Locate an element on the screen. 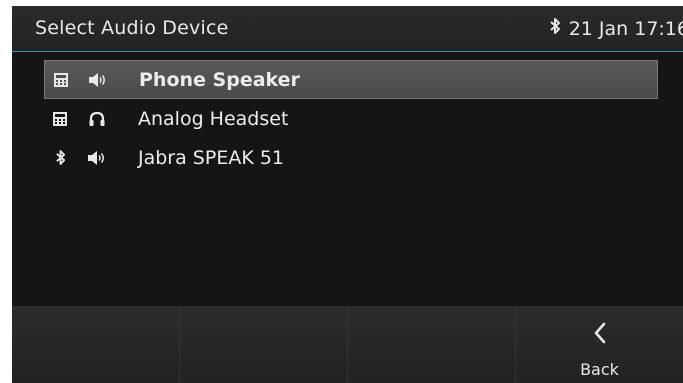 Image resolution: width=683 pixels, height=383 pixels. device-row-analog-headset: Analog Headset is located at coordinates (351, 118).